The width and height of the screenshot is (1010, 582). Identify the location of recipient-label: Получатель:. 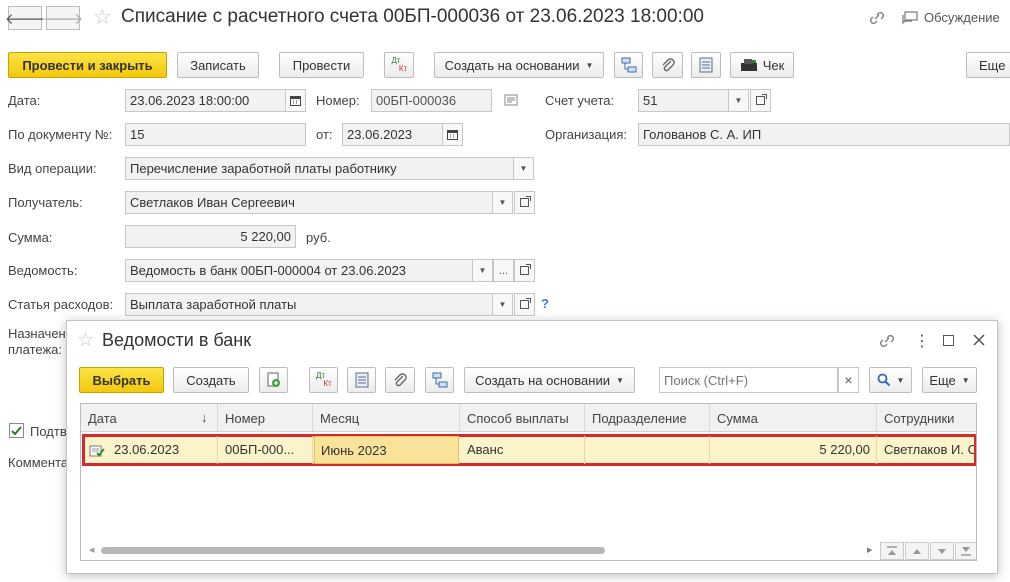
(45, 202).